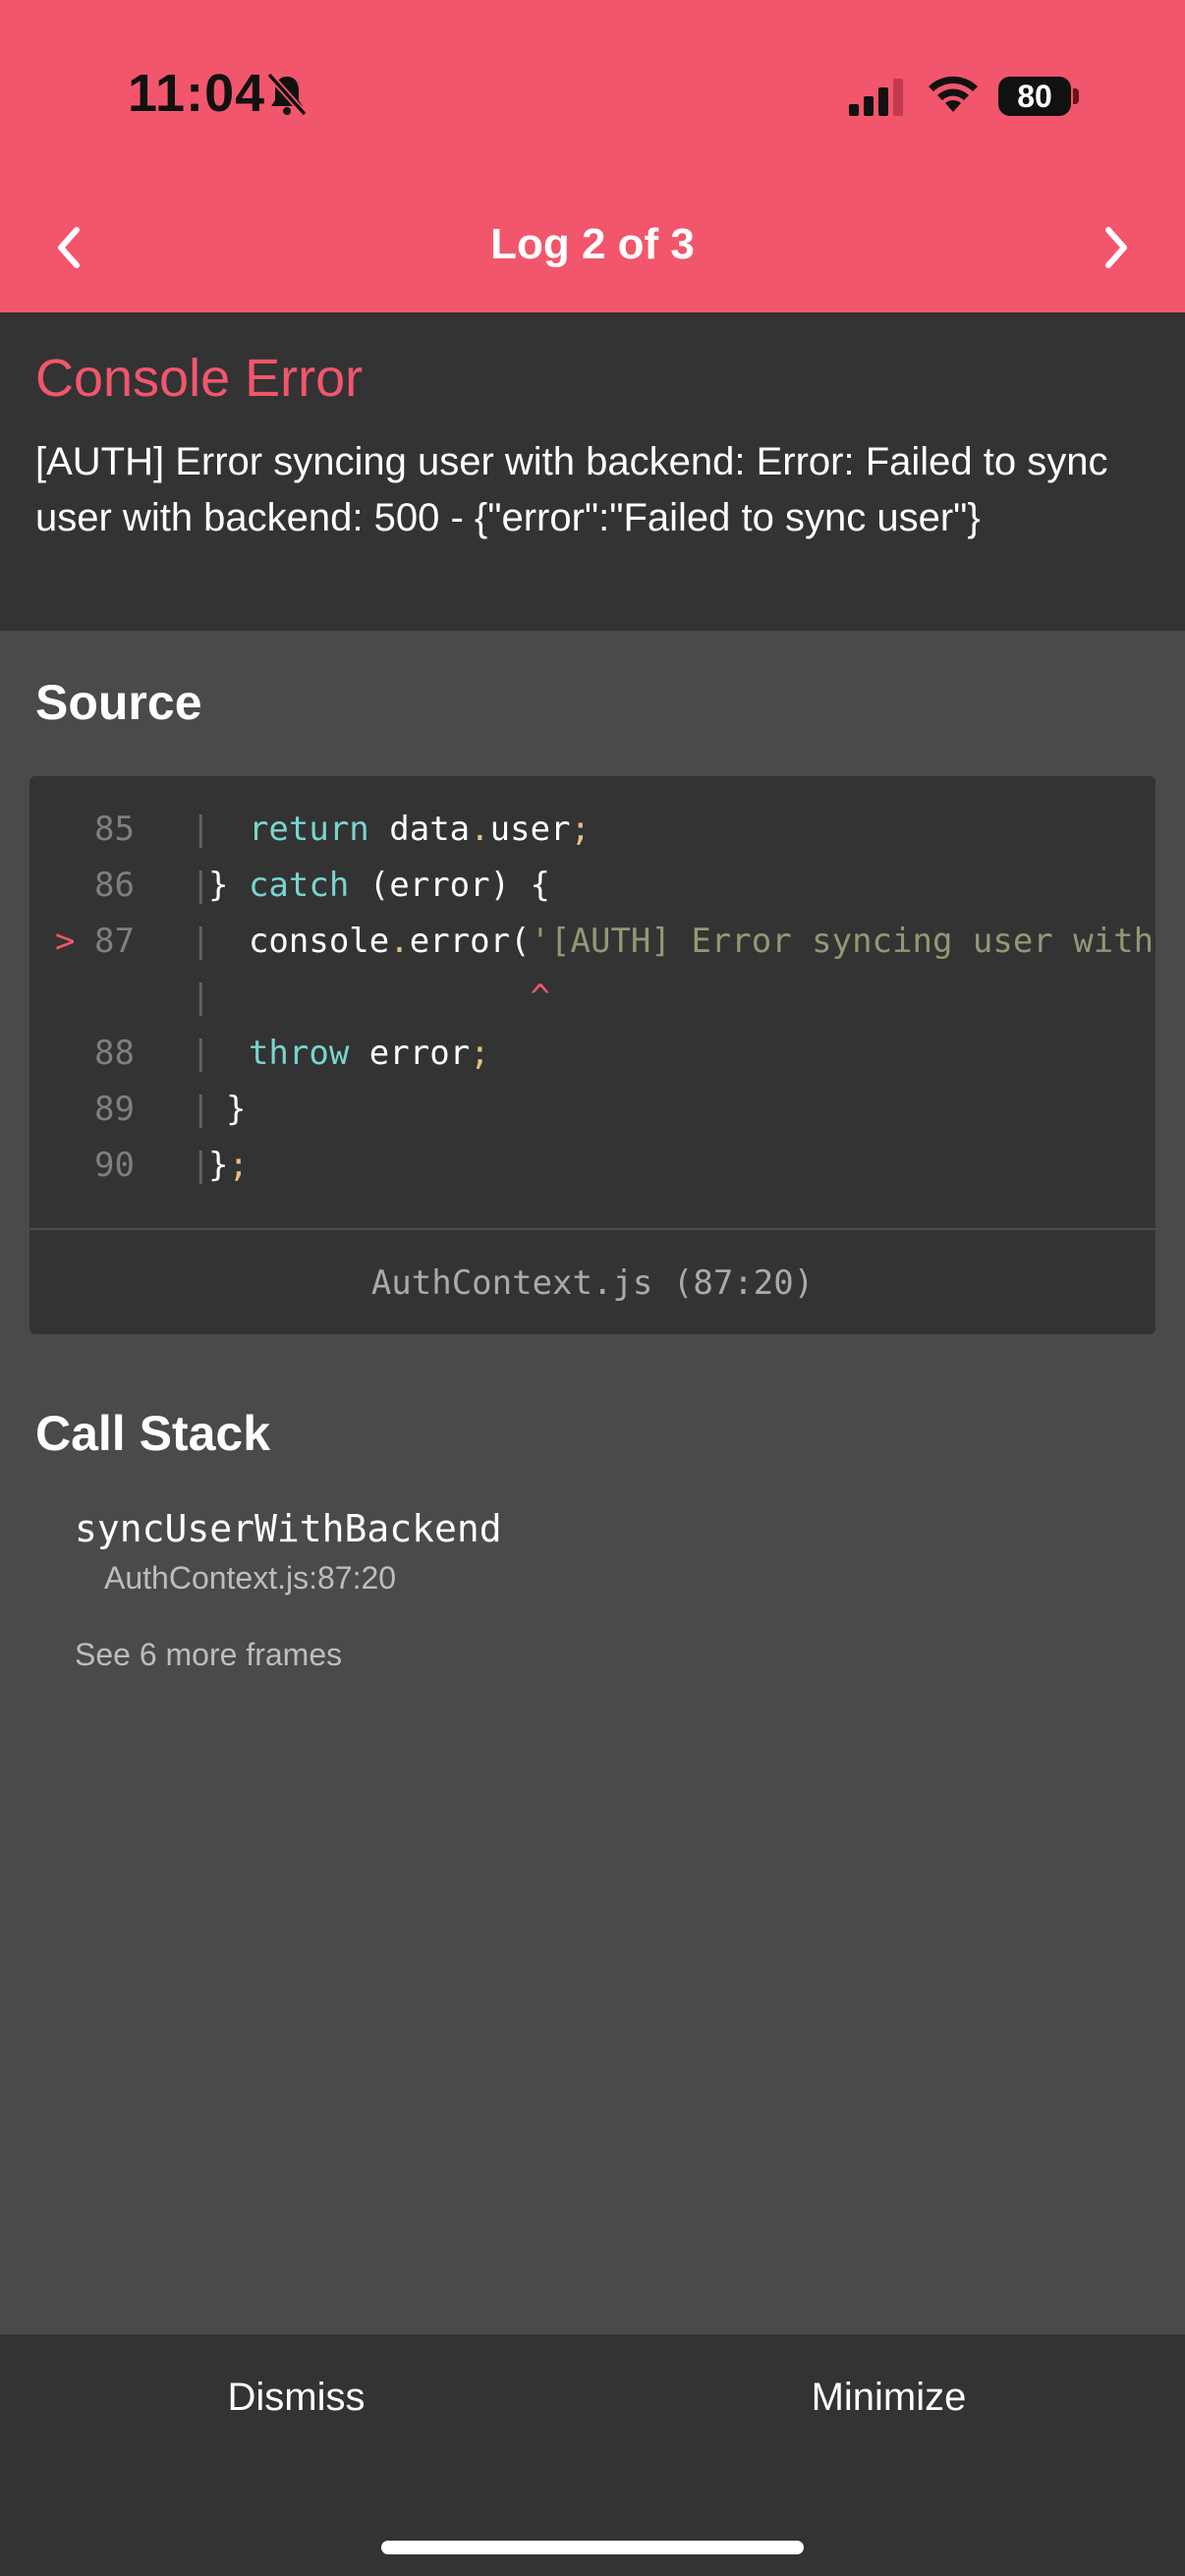 This screenshot has width=1185, height=2576. Describe the element at coordinates (153, 1433) in the screenshot. I see `call-stack-title: Call Stack` at that location.